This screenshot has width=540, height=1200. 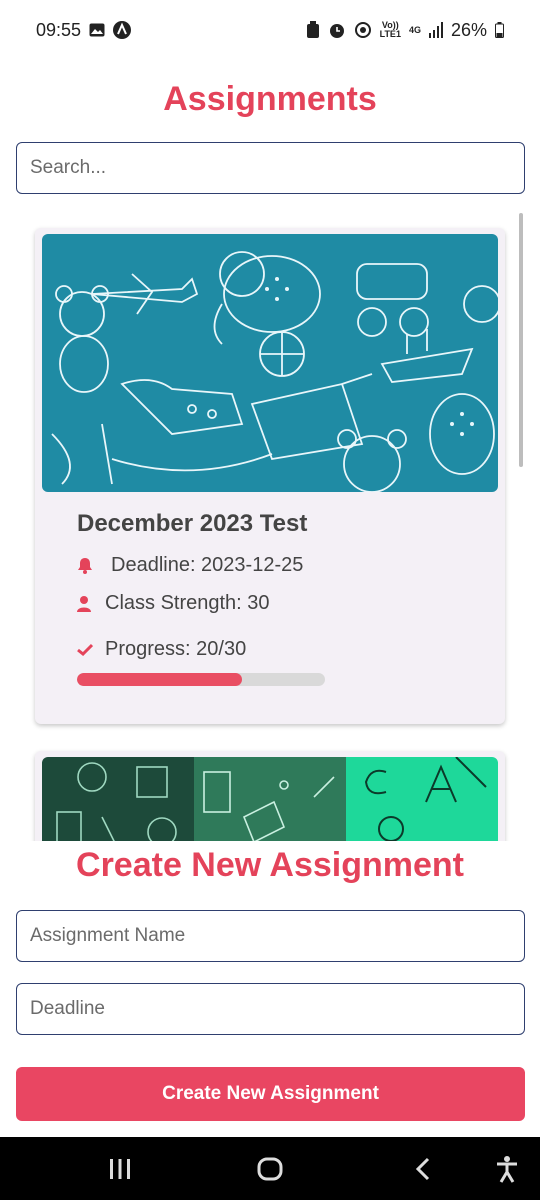 I want to click on user-icon, so click(x=87, y=603).